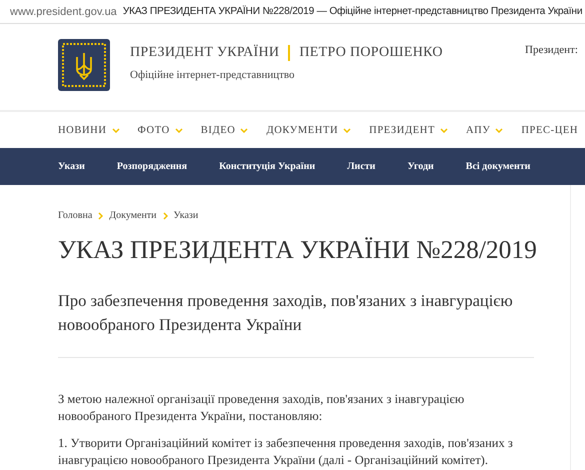 This screenshot has height=470, width=585. What do you see at coordinates (309, 130) in the screenshot?
I see `nav-item: ДОКУМЕНТИ` at bounding box center [309, 130].